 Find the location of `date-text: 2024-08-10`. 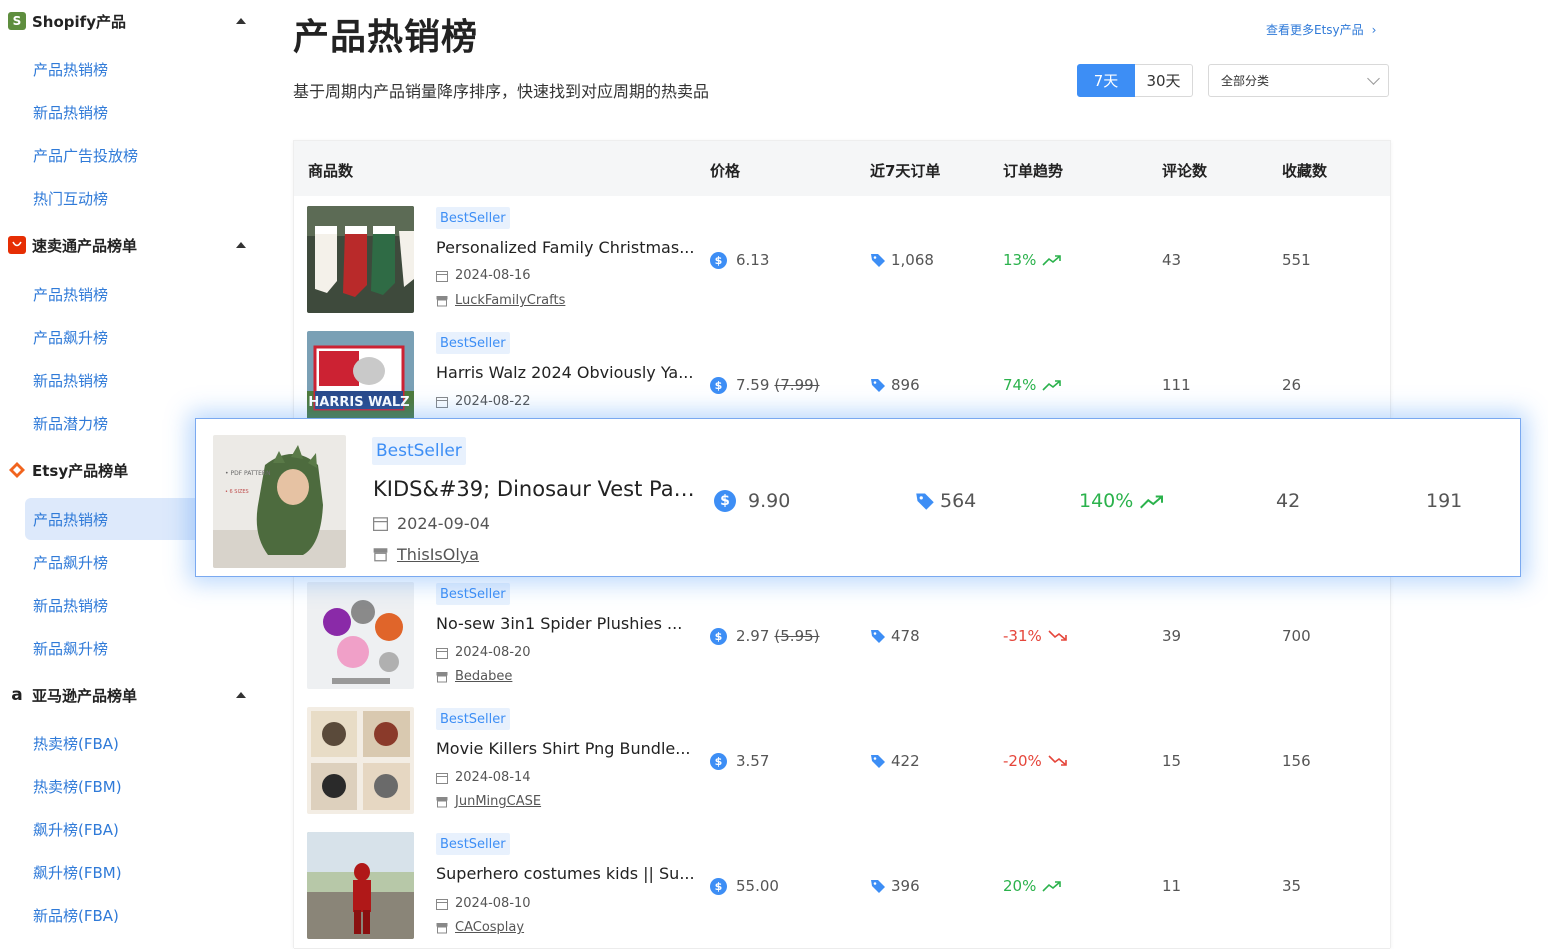

date-text: 2024-08-10 is located at coordinates (493, 903).